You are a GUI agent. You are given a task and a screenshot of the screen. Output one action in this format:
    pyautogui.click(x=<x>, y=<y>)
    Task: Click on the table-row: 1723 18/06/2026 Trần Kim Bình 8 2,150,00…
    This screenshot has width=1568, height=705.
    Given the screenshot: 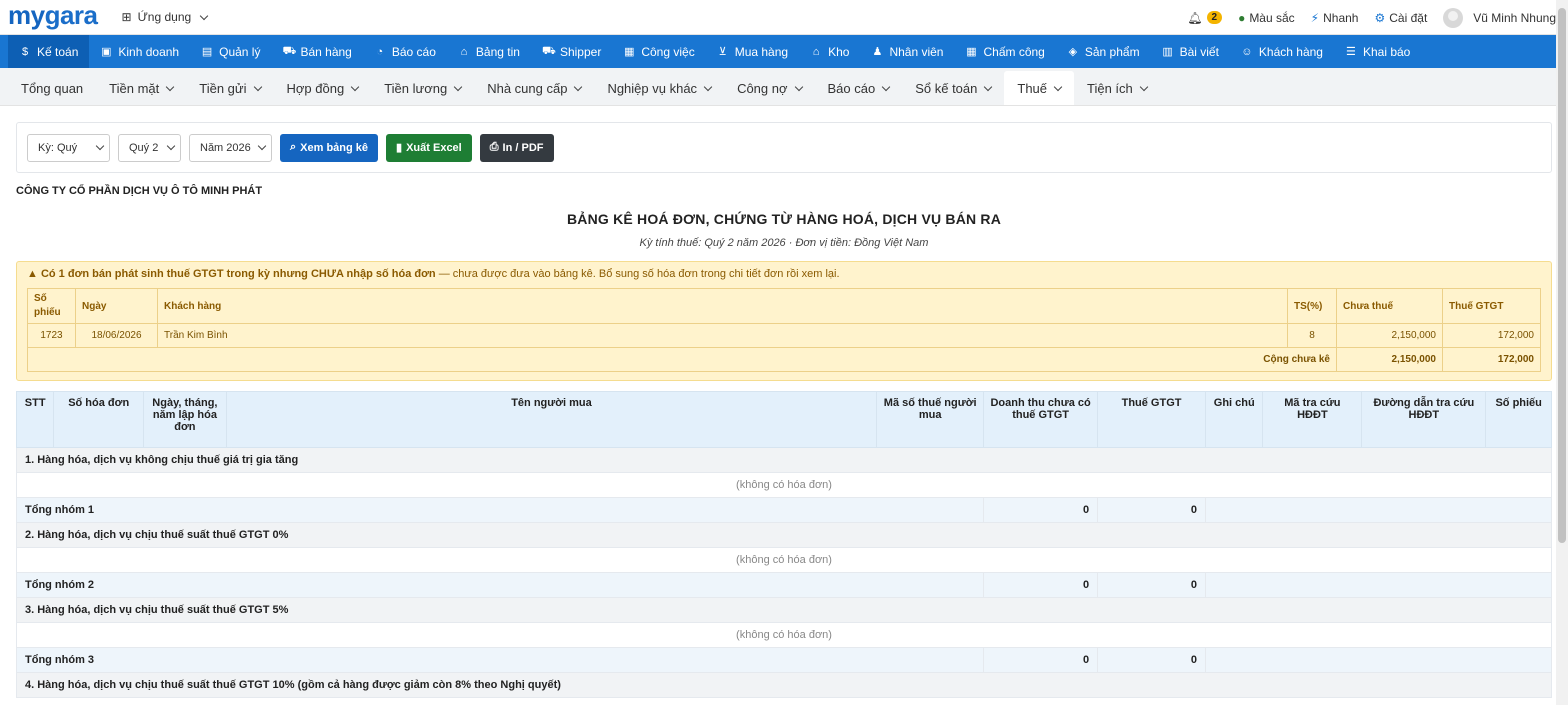 What is the action you would take?
    pyautogui.click(x=784, y=335)
    